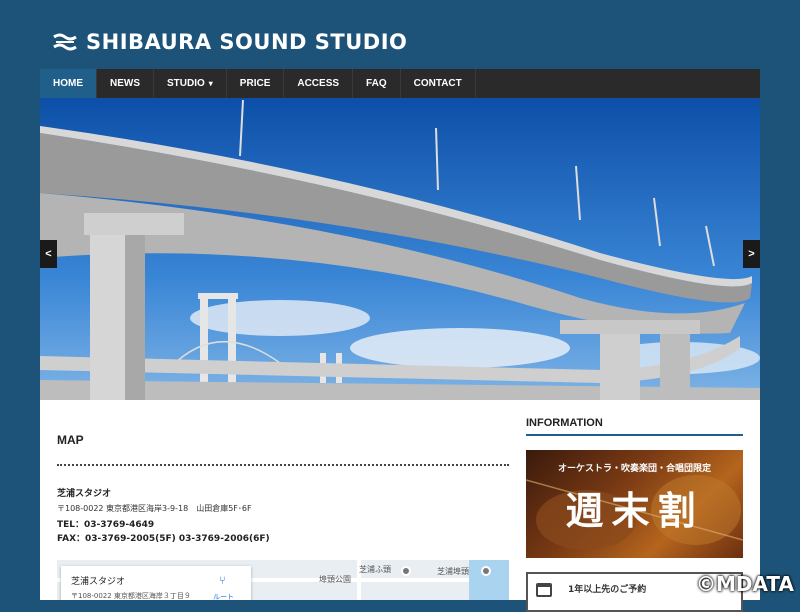 The image size is (800, 612). What do you see at coordinates (106, 525) in the screenshot?
I see `studio-tel: TEL：03-3769-4649` at bounding box center [106, 525].